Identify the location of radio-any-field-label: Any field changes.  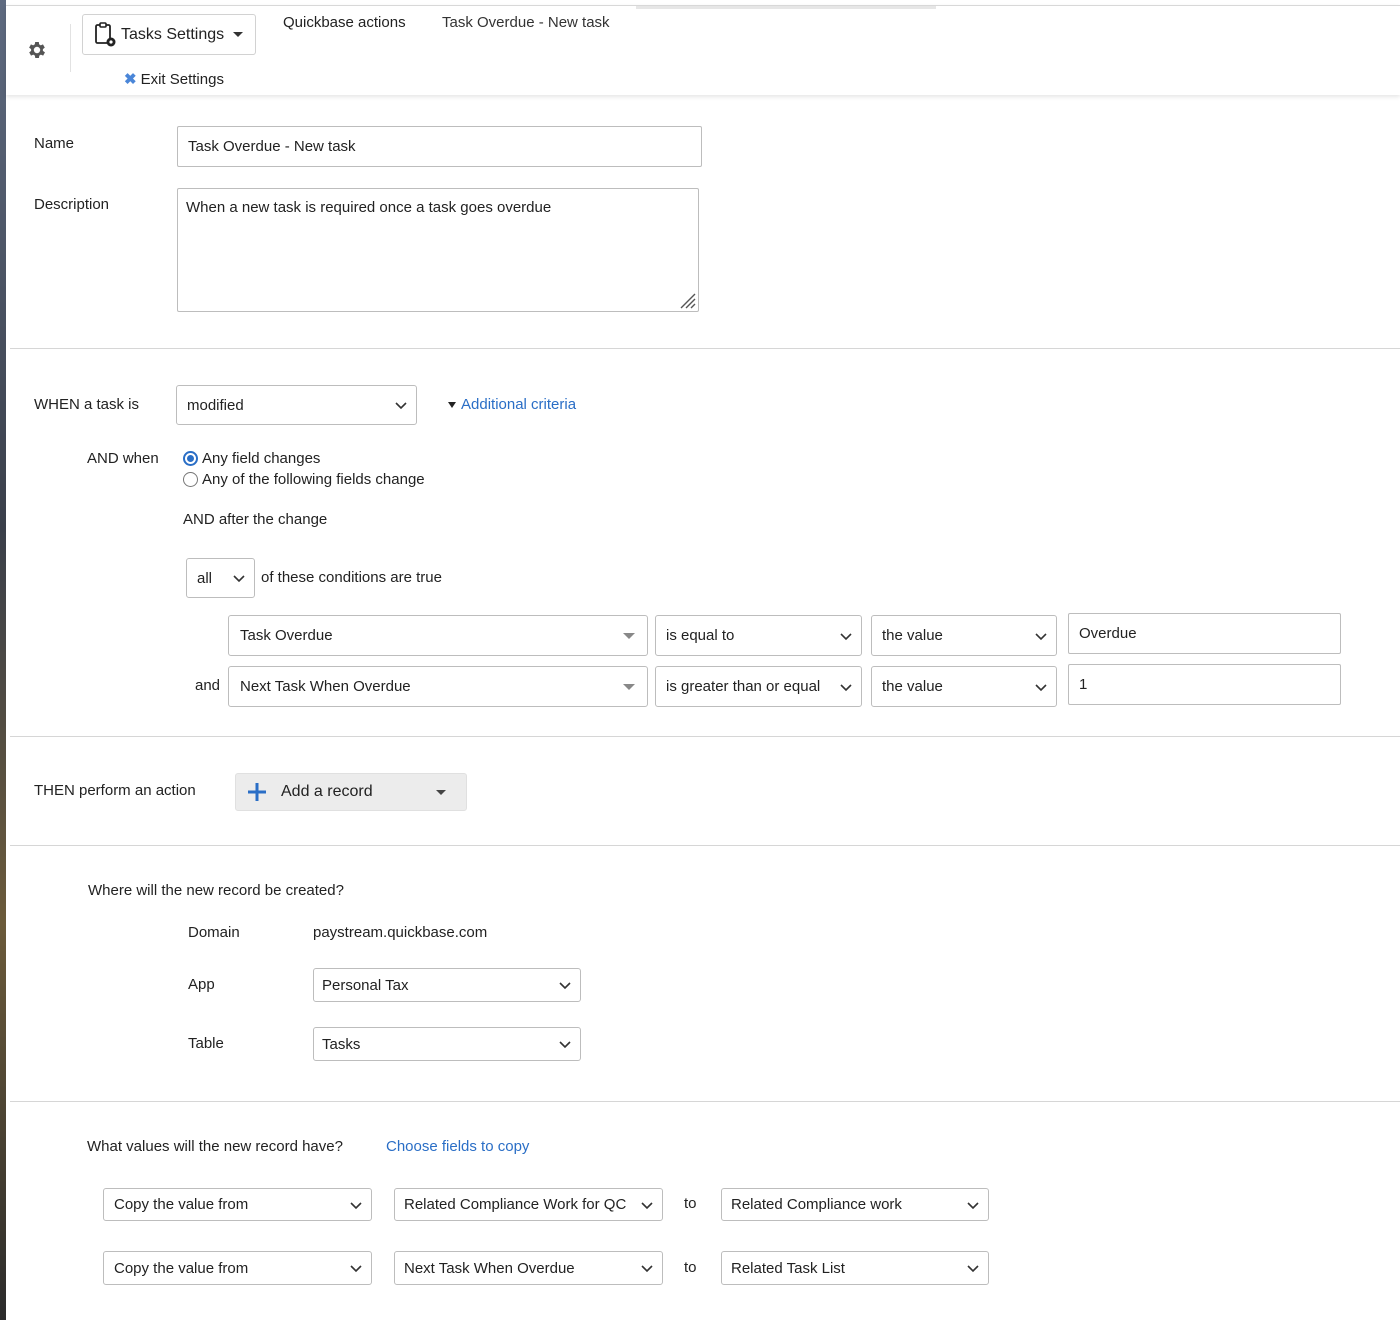
(261, 458).